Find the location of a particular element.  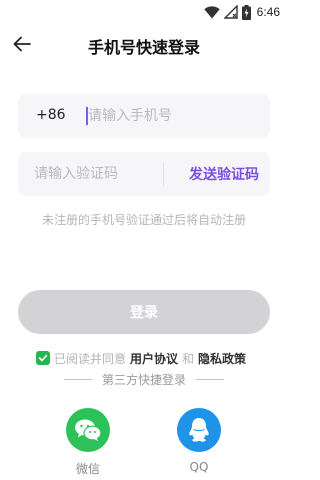

right-divider-line is located at coordinates (210, 379).